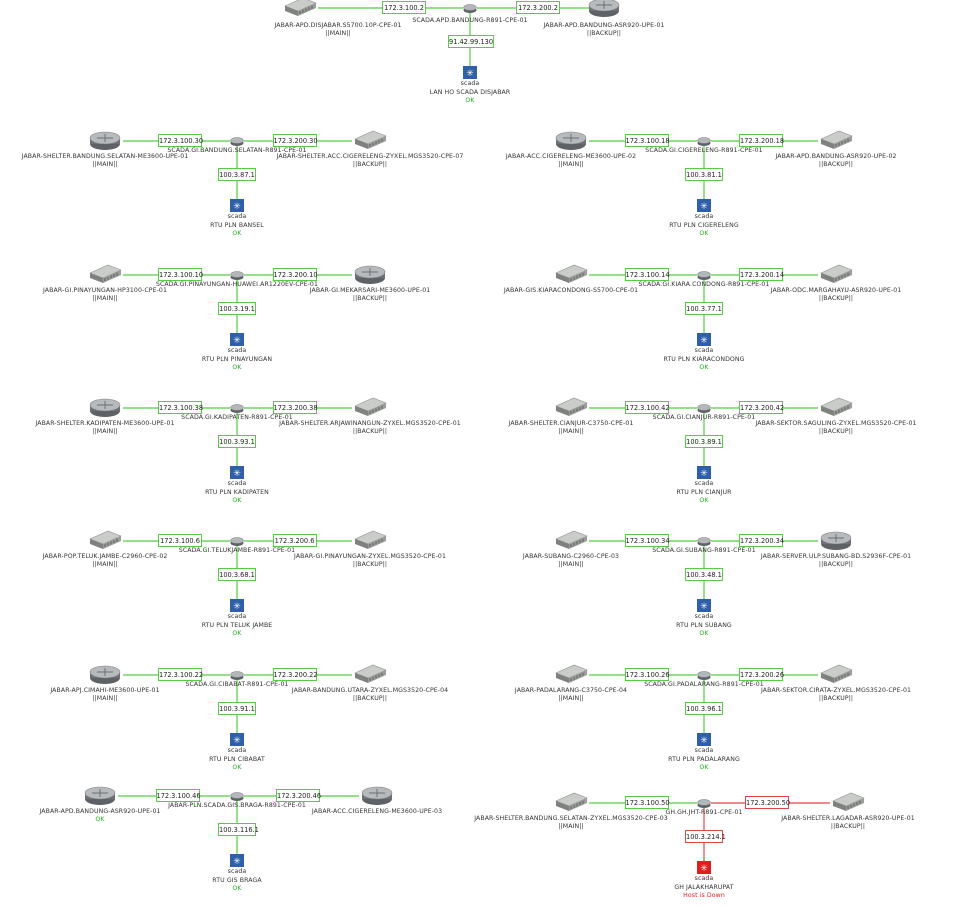 This screenshot has height=910, width=961. Describe the element at coordinates (538, 7) in the screenshot. I see `backup-ip-box: 172.3.200.2` at that location.